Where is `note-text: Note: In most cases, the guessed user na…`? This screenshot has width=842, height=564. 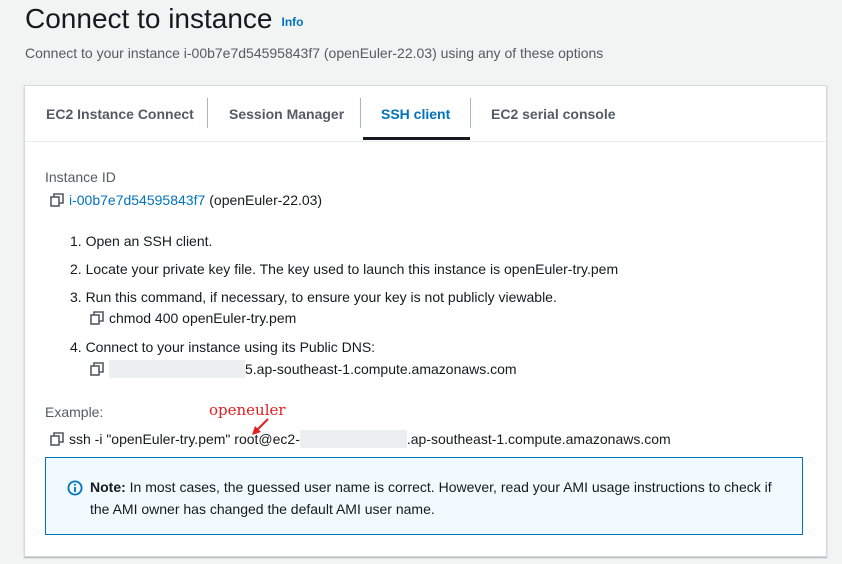
note-text: Note: In most cases, the guessed user na… is located at coordinates (440, 498).